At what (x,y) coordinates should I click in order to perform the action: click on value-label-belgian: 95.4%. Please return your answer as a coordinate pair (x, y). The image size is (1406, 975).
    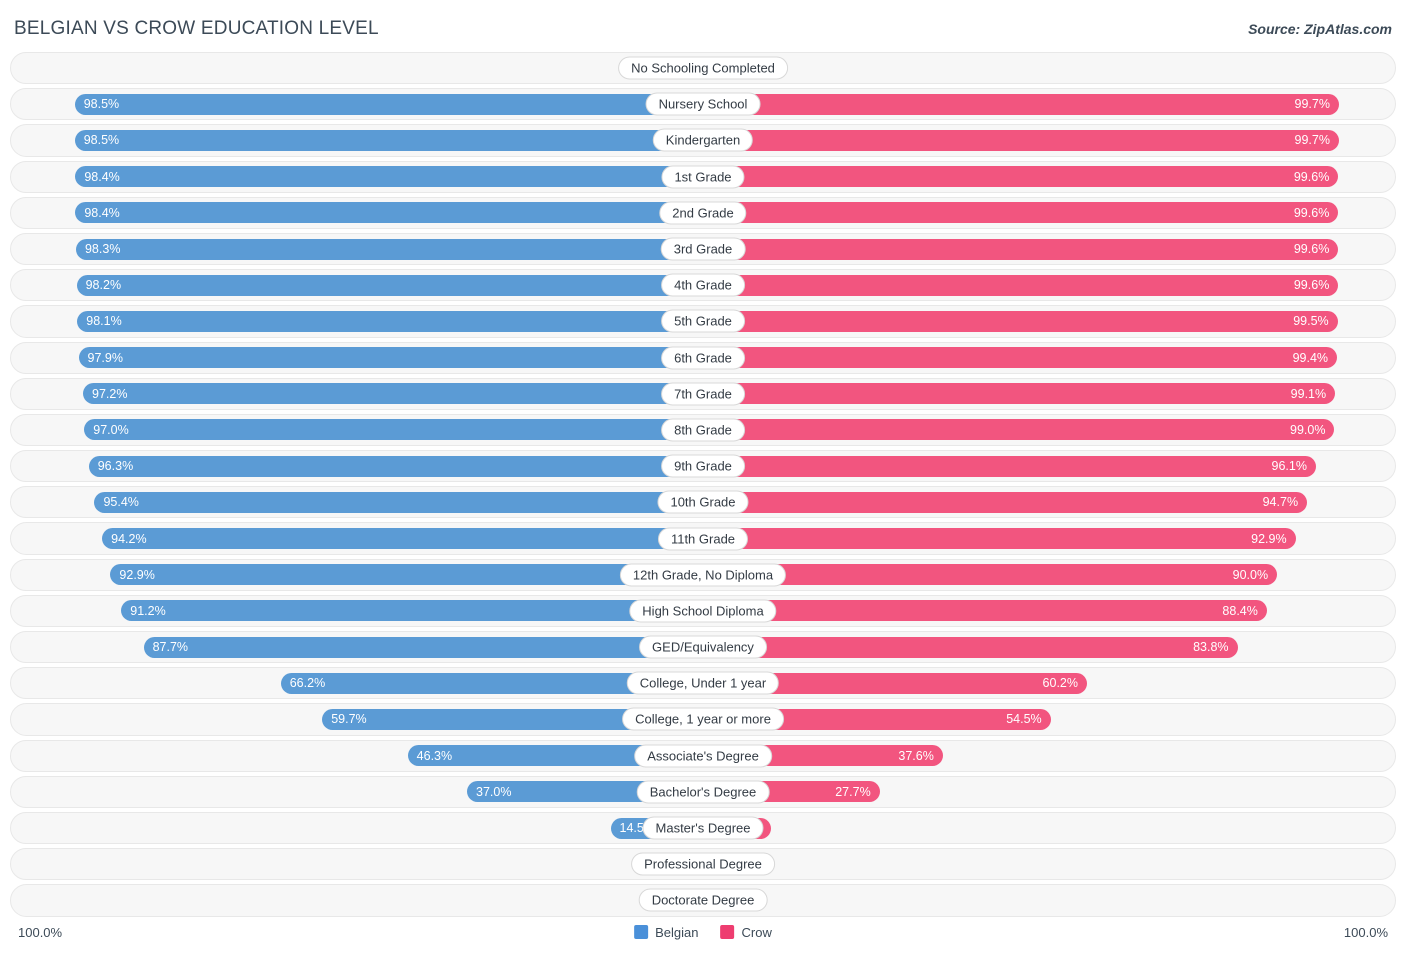
    Looking at the image, I should click on (121, 502).